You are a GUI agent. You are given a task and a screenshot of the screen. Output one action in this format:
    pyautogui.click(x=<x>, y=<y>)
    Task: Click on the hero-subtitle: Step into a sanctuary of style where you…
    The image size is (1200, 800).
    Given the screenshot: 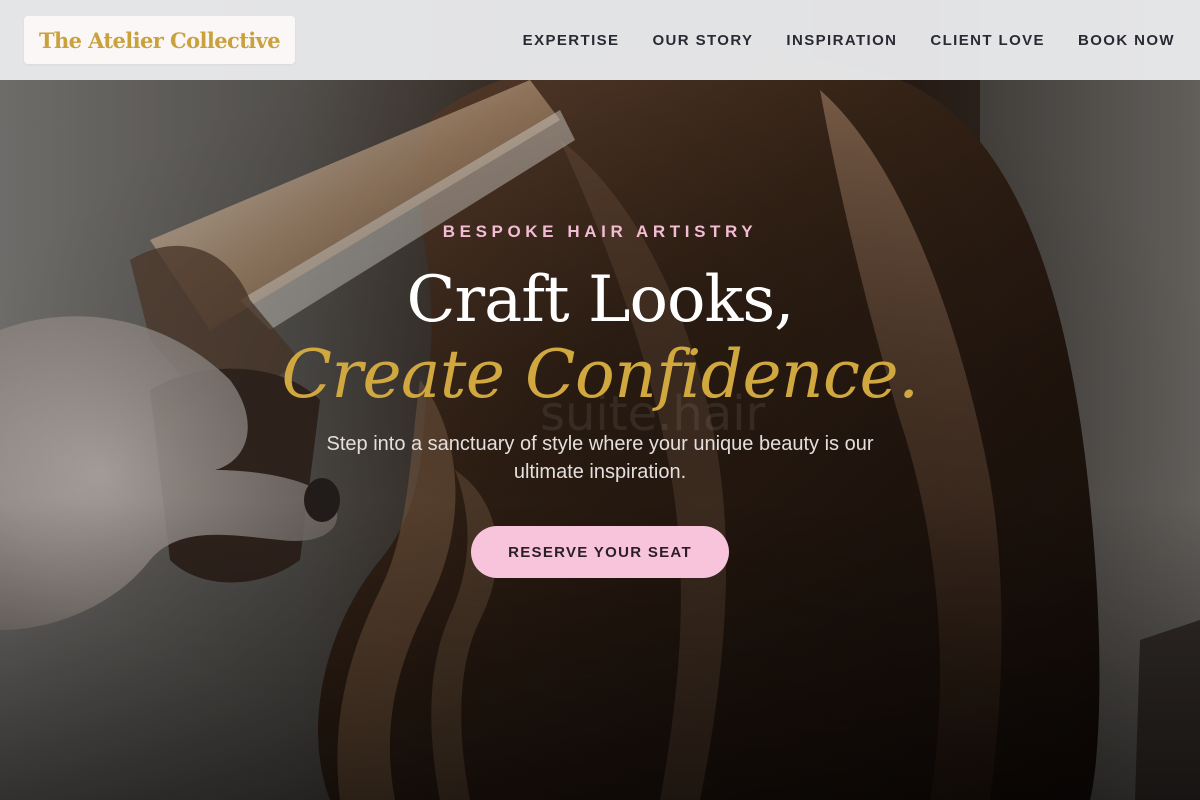 What is the action you would take?
    pyautogui.click(x=600, y=458)
    